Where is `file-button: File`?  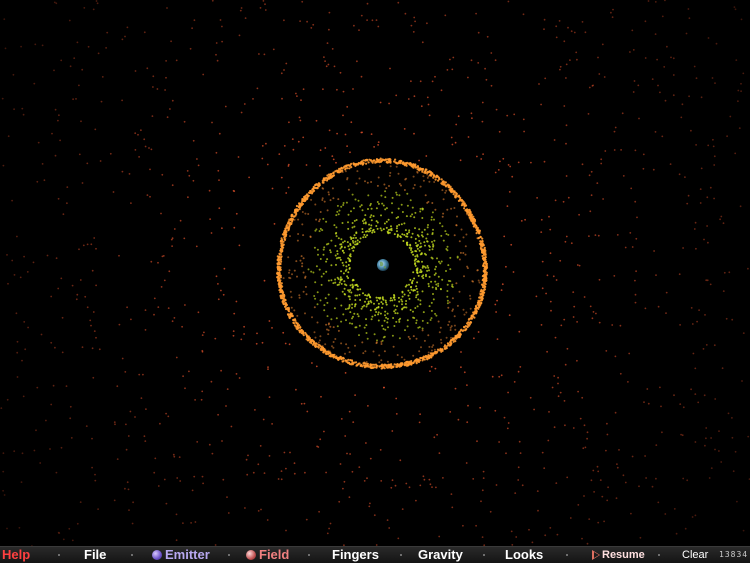 file-button: File is located at coordinates (95, 555).